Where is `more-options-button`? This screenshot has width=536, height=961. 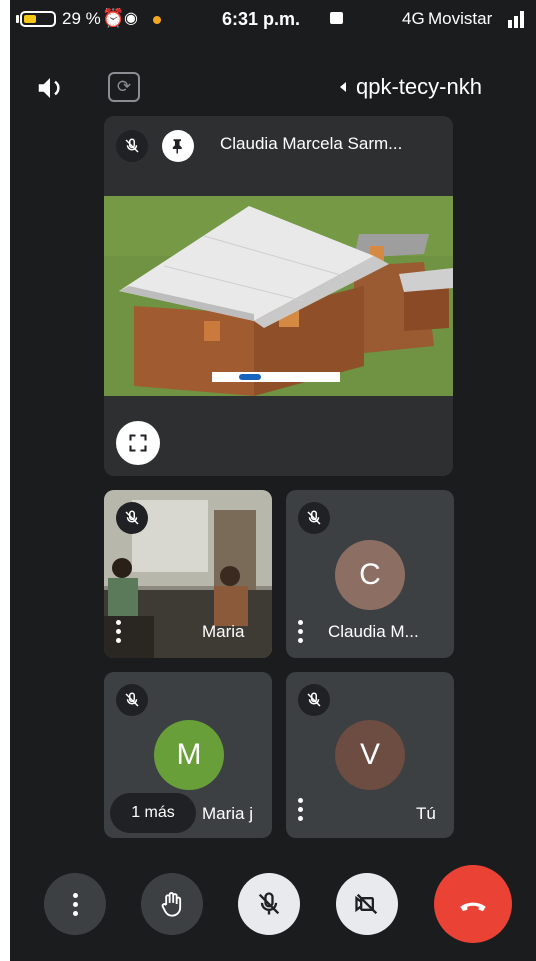
more-options-button is located at coordinates (75, 904).